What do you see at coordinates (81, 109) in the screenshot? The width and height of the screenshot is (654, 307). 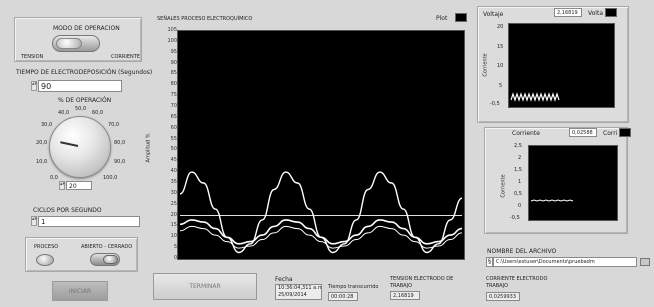 I see `knob-scale-50: 50,0` at bounding box center [81, 109].